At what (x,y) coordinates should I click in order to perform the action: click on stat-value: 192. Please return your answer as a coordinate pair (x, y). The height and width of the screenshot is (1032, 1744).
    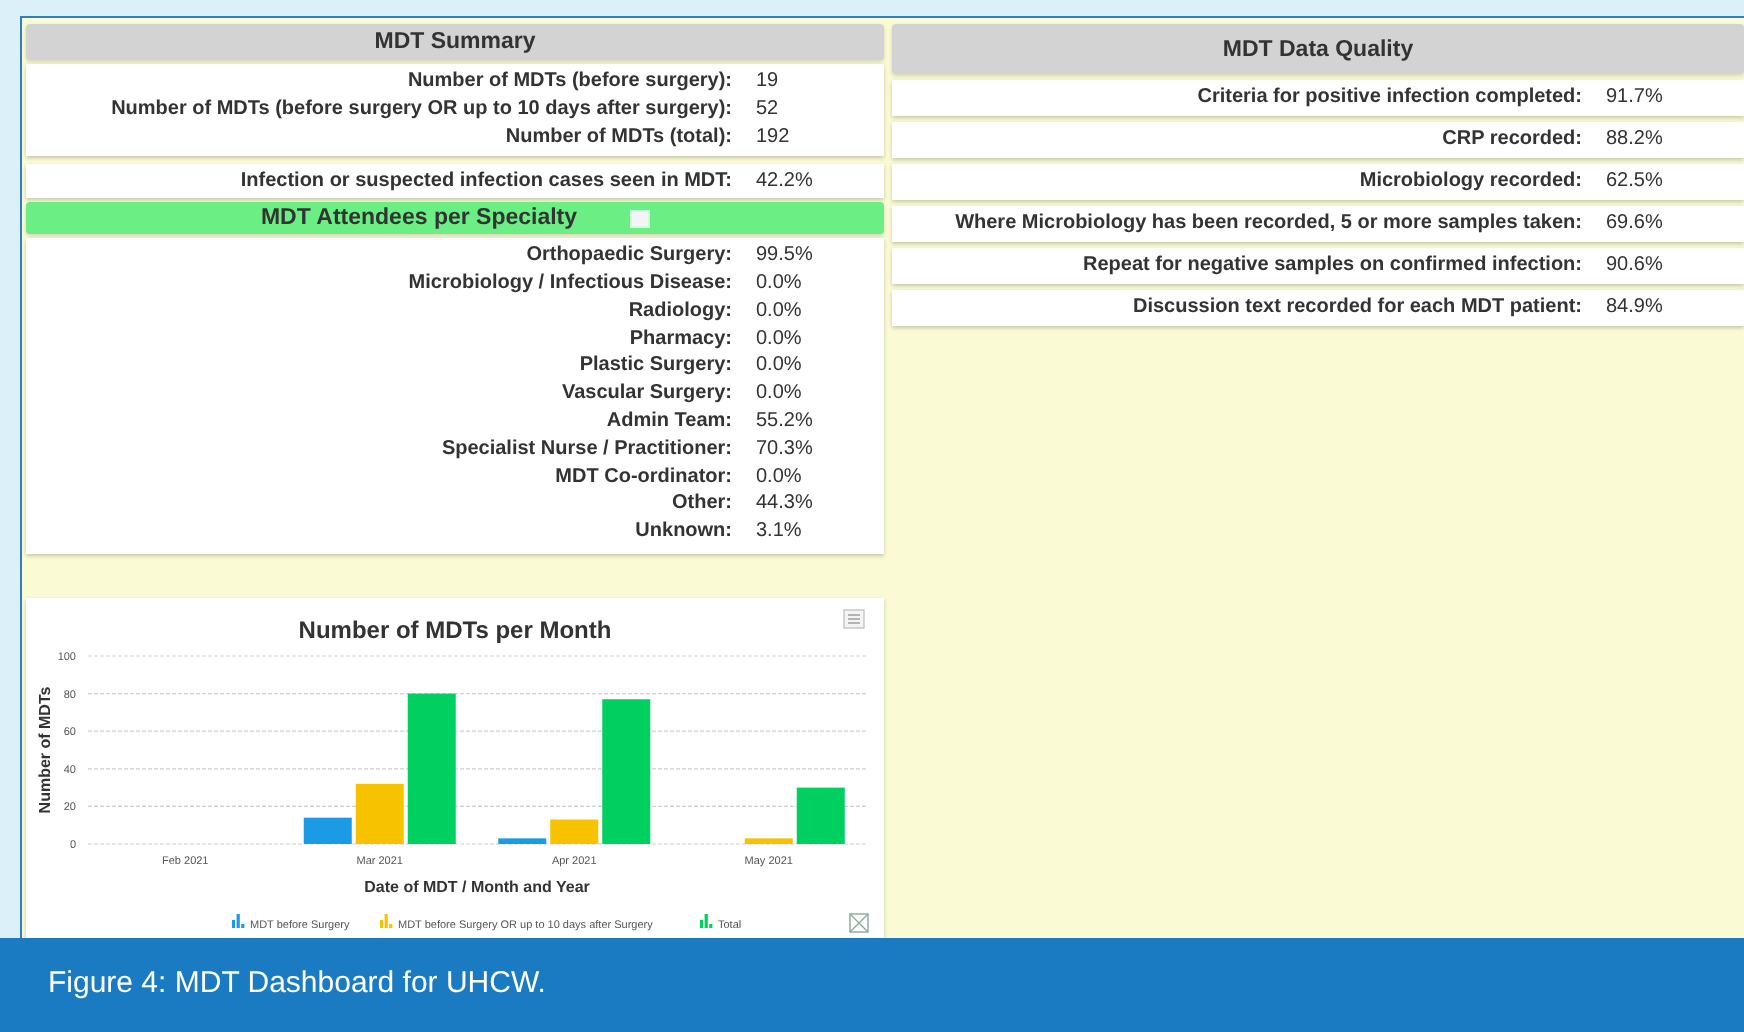
    Looking at the image, I should click on (773, 137).